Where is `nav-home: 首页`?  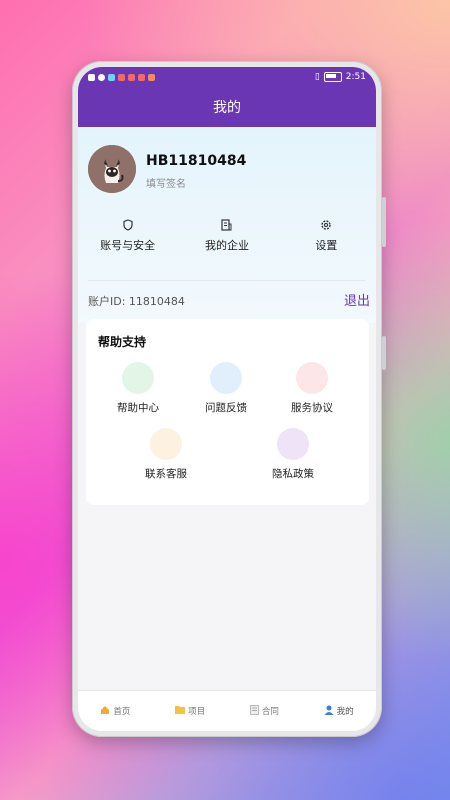 nav-home: 首页 is located at coordinates (115, 711).